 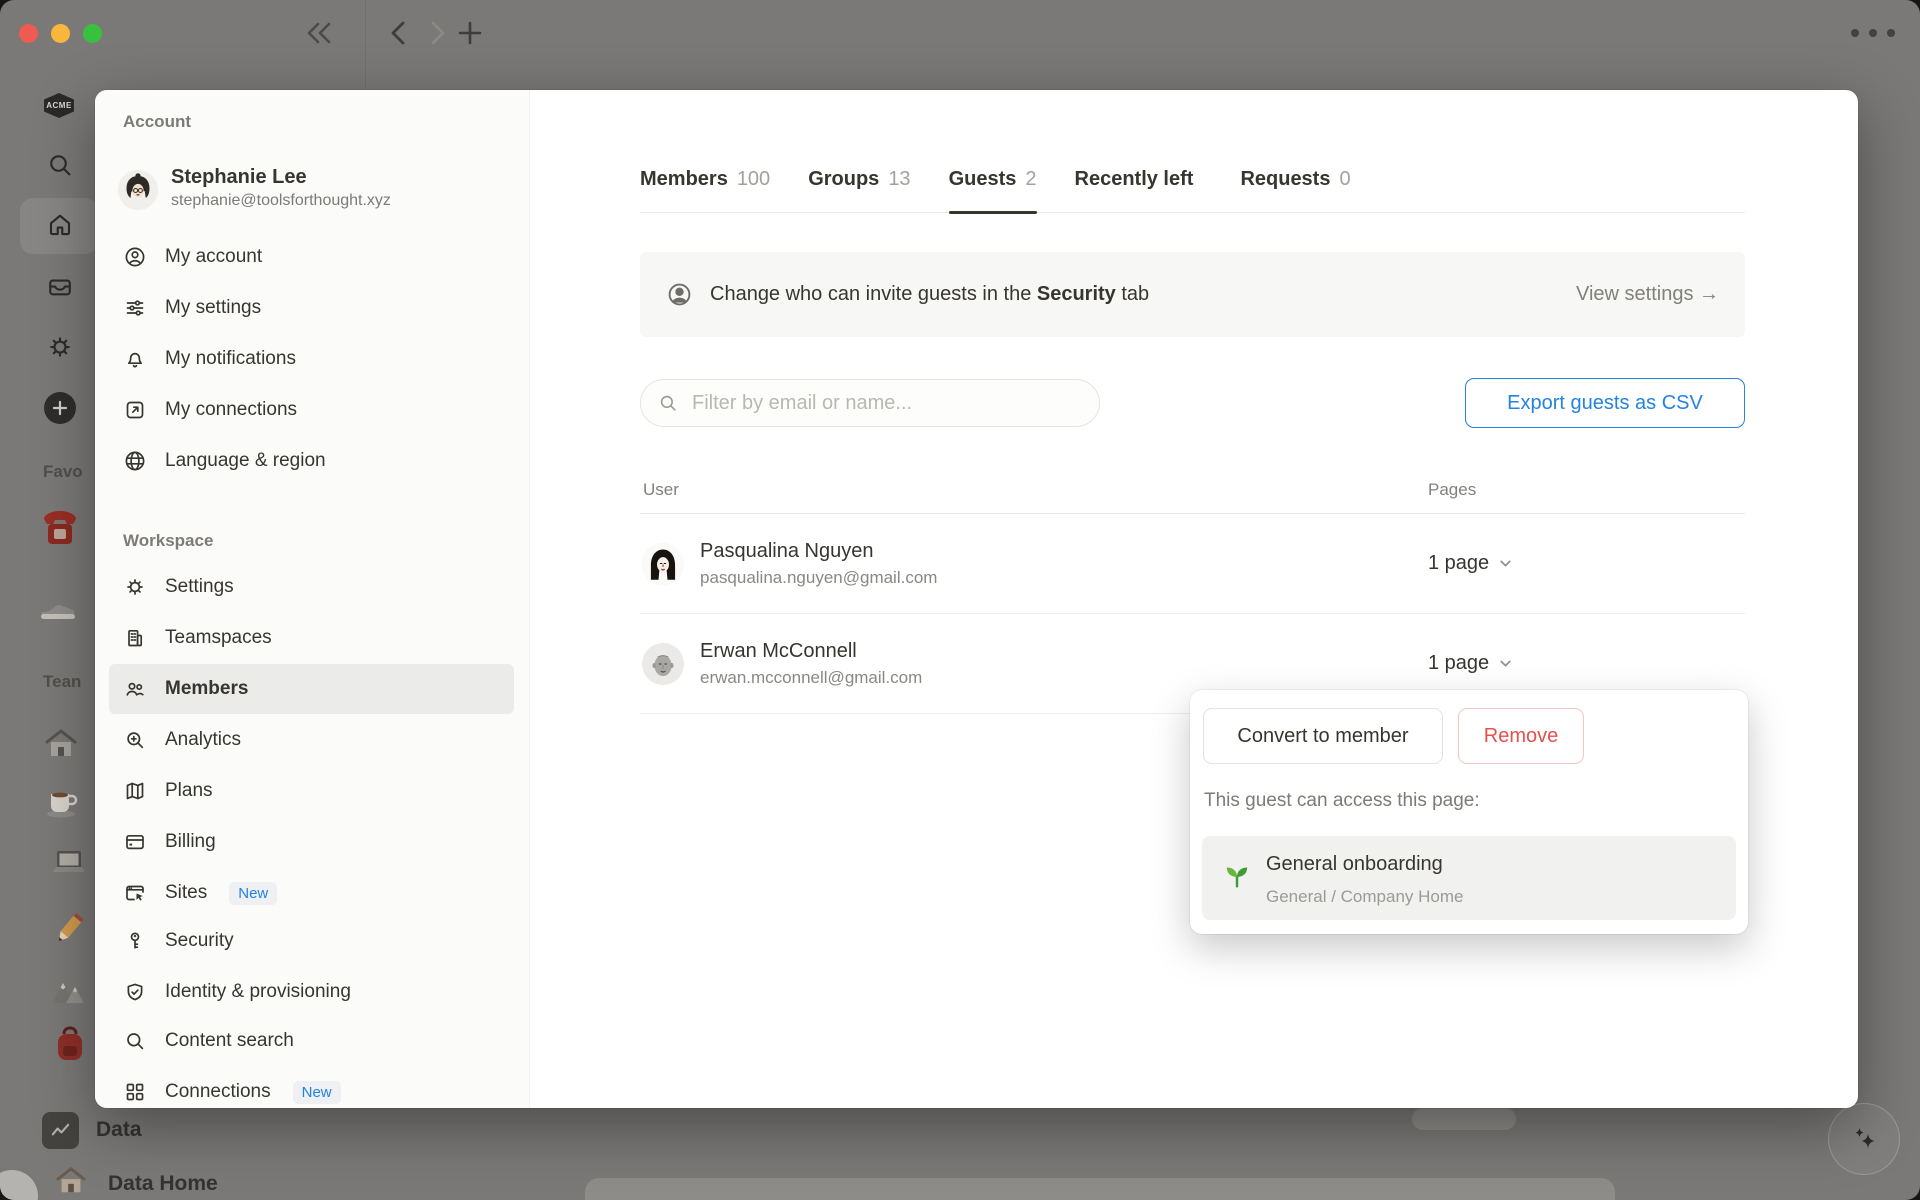 I want to click on laptop-emoji, so click(x=69, y=864).